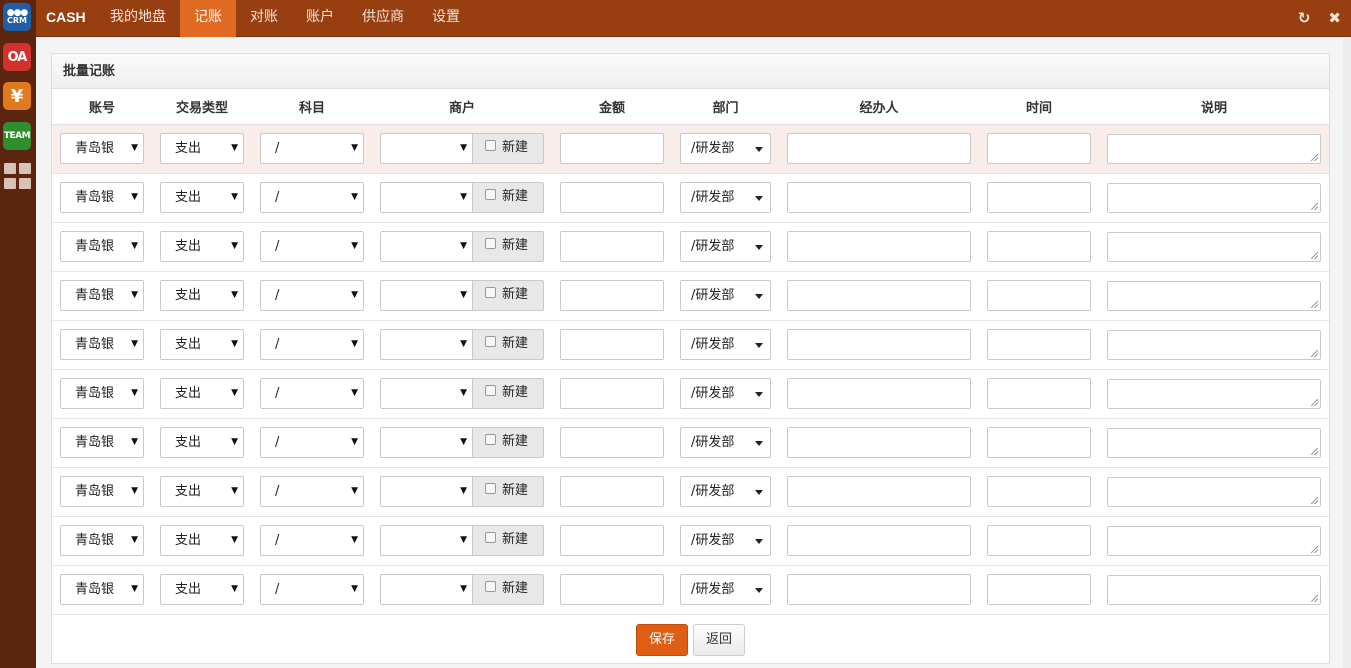 Image resolution: width=1351 pixels, height=668 pixels. Describe the element at coordinates (1304, 18) in the screenshot. I see `refresh-icon: ↻` at that location.